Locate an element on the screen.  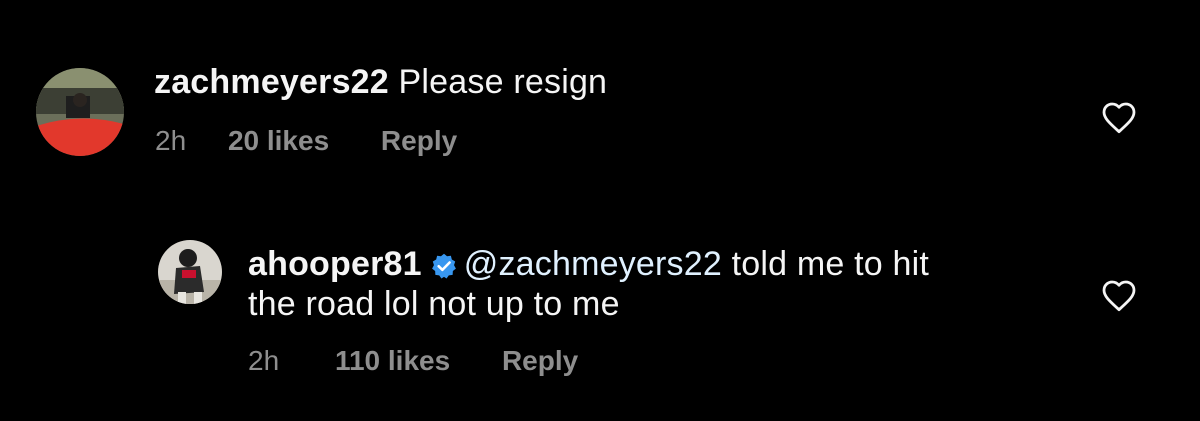
comment-text: zachmeyers22 Please resign is located at coordinates (380, 82).